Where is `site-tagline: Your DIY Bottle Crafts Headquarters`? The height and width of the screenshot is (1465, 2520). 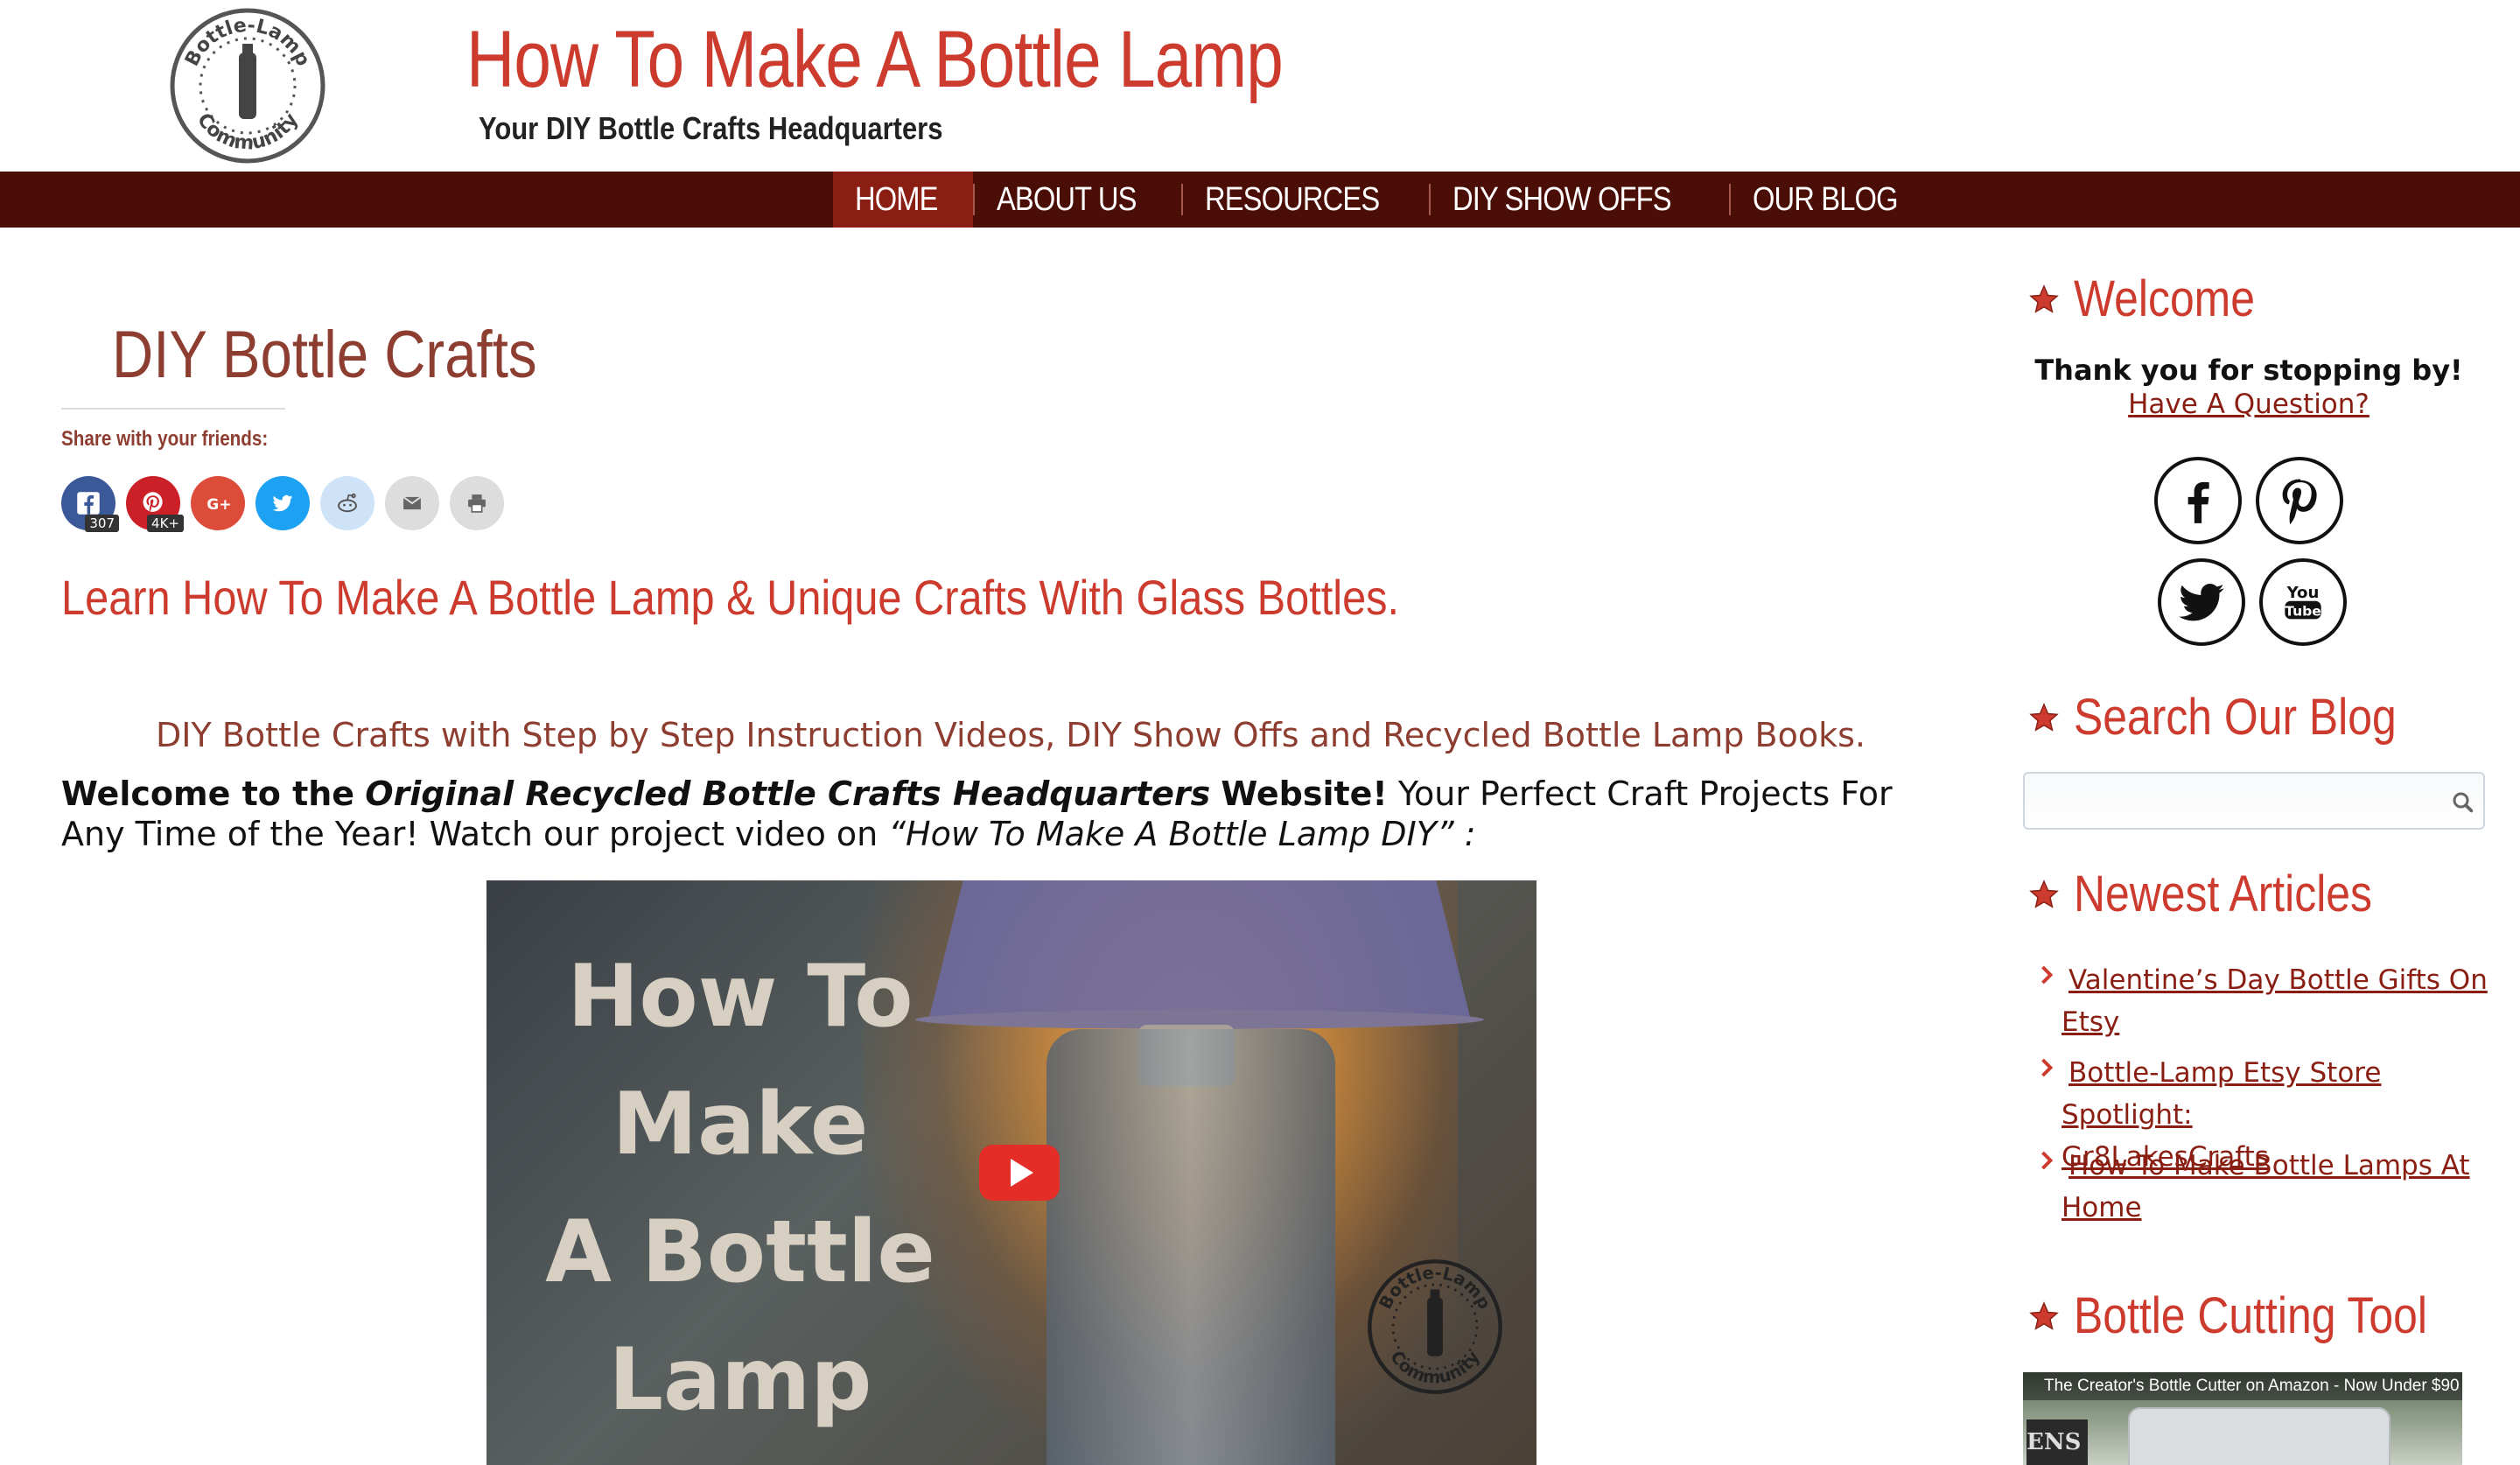 site-tagline: Your DIY Bottle Crafts Headquarters is located at coordinates (711, 128).